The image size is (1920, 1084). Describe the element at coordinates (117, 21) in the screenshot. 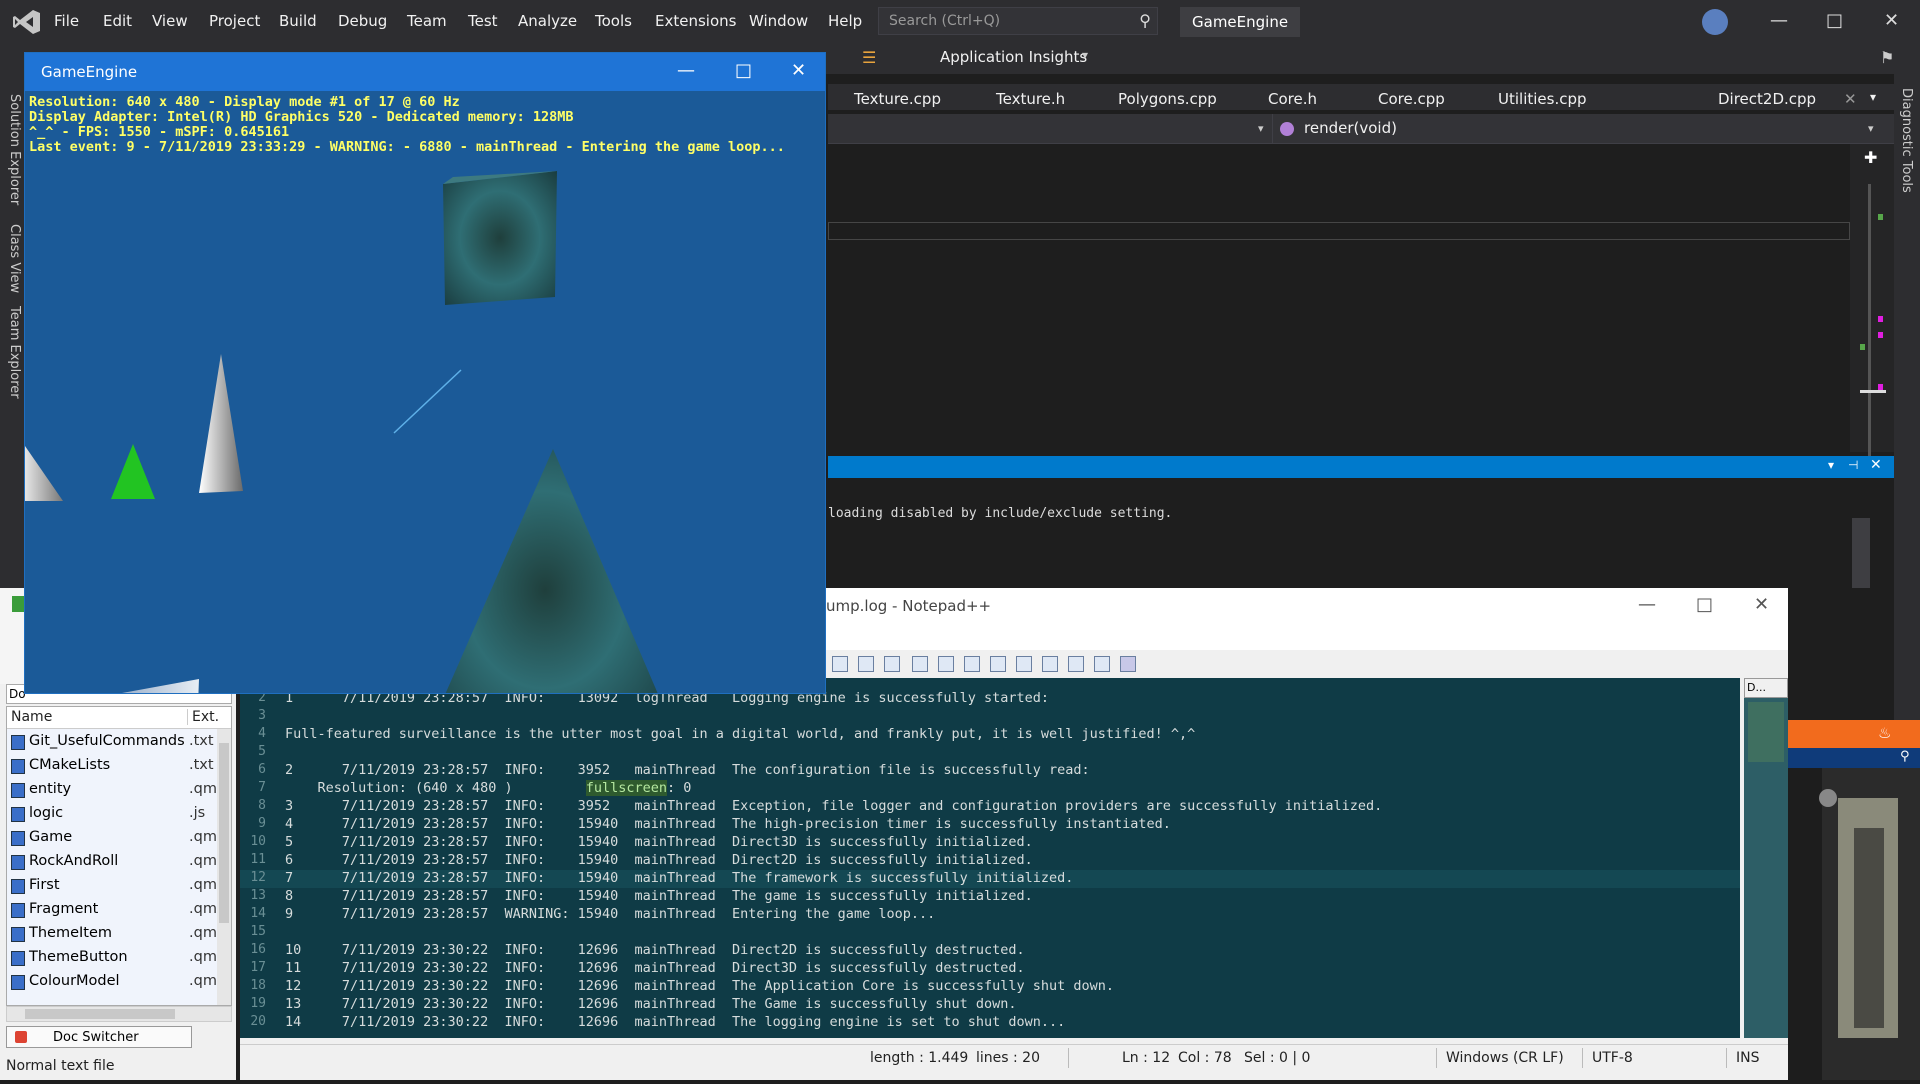

I see `menu-edit: Edit` at that location.